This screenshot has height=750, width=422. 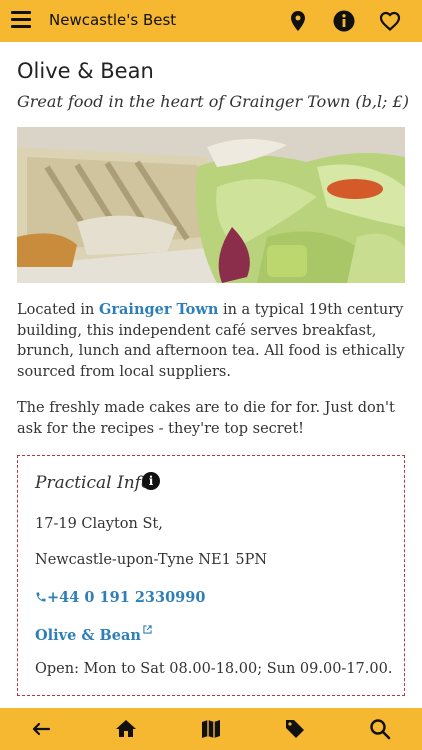 What do you see at coordinates (295, 729) in the screenshot?
I see `tag-icon` at bounding box center [295, 729].